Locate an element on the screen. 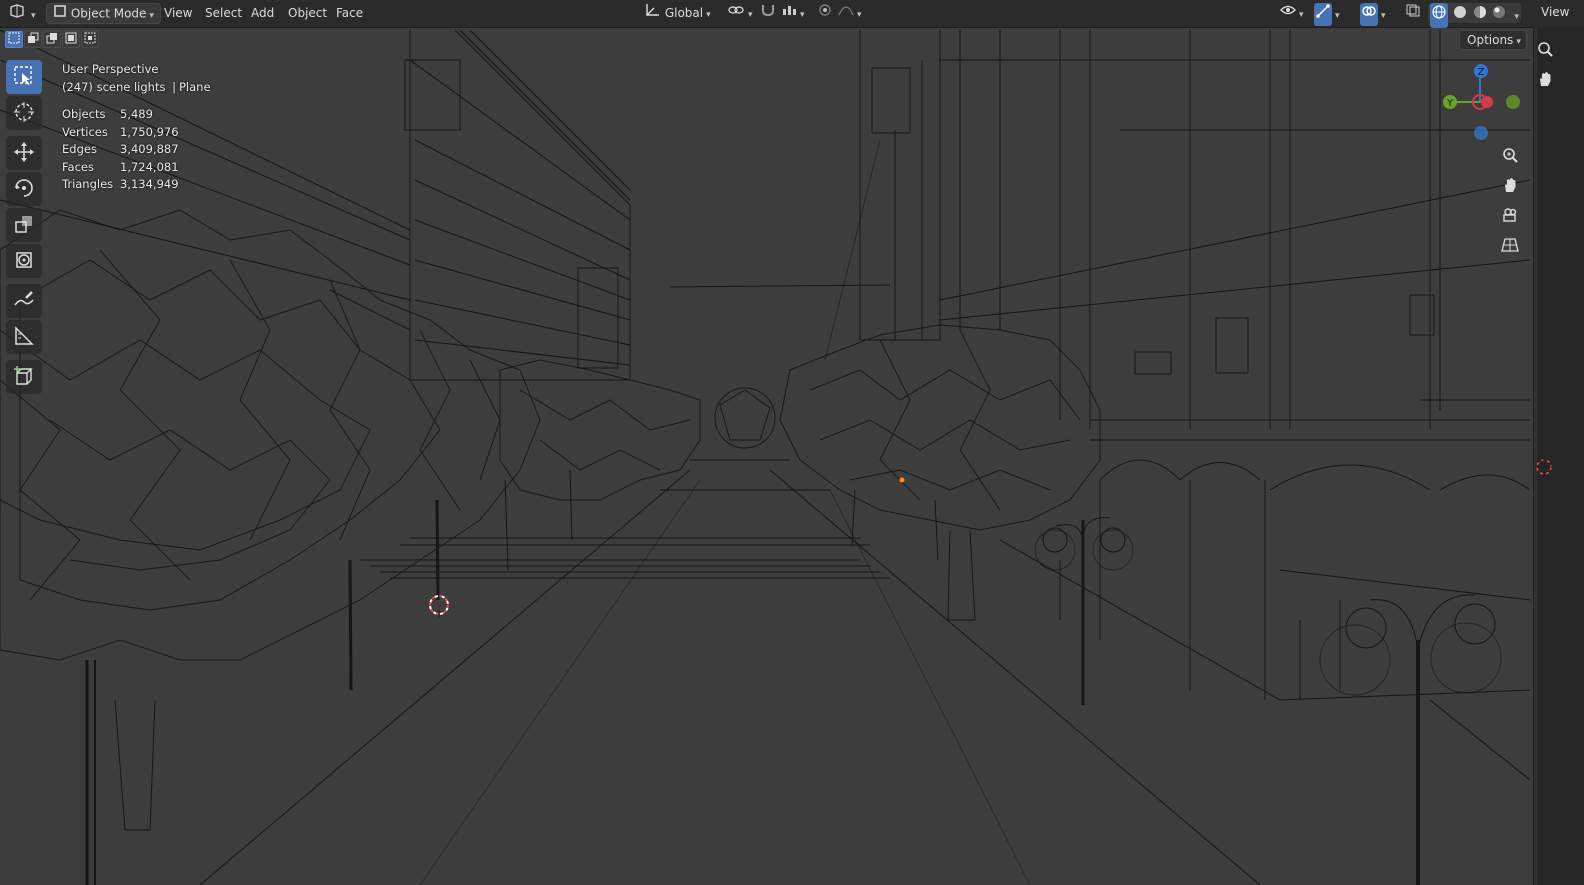 Image resolution: width=1584 pixels, height=885 pixels. annotate-icon is located at coordinates (24, 301).